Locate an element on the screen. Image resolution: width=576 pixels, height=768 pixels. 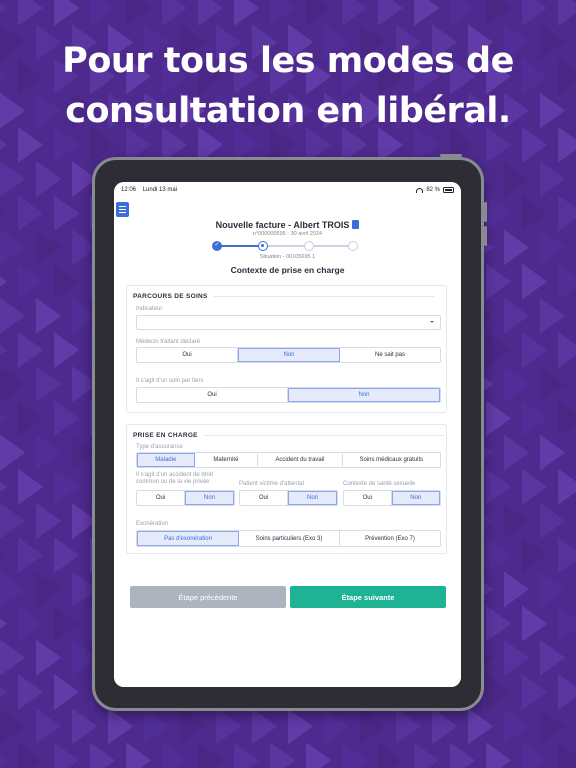
next-step-button: Étape suivante is located at coordinates (368, 597).